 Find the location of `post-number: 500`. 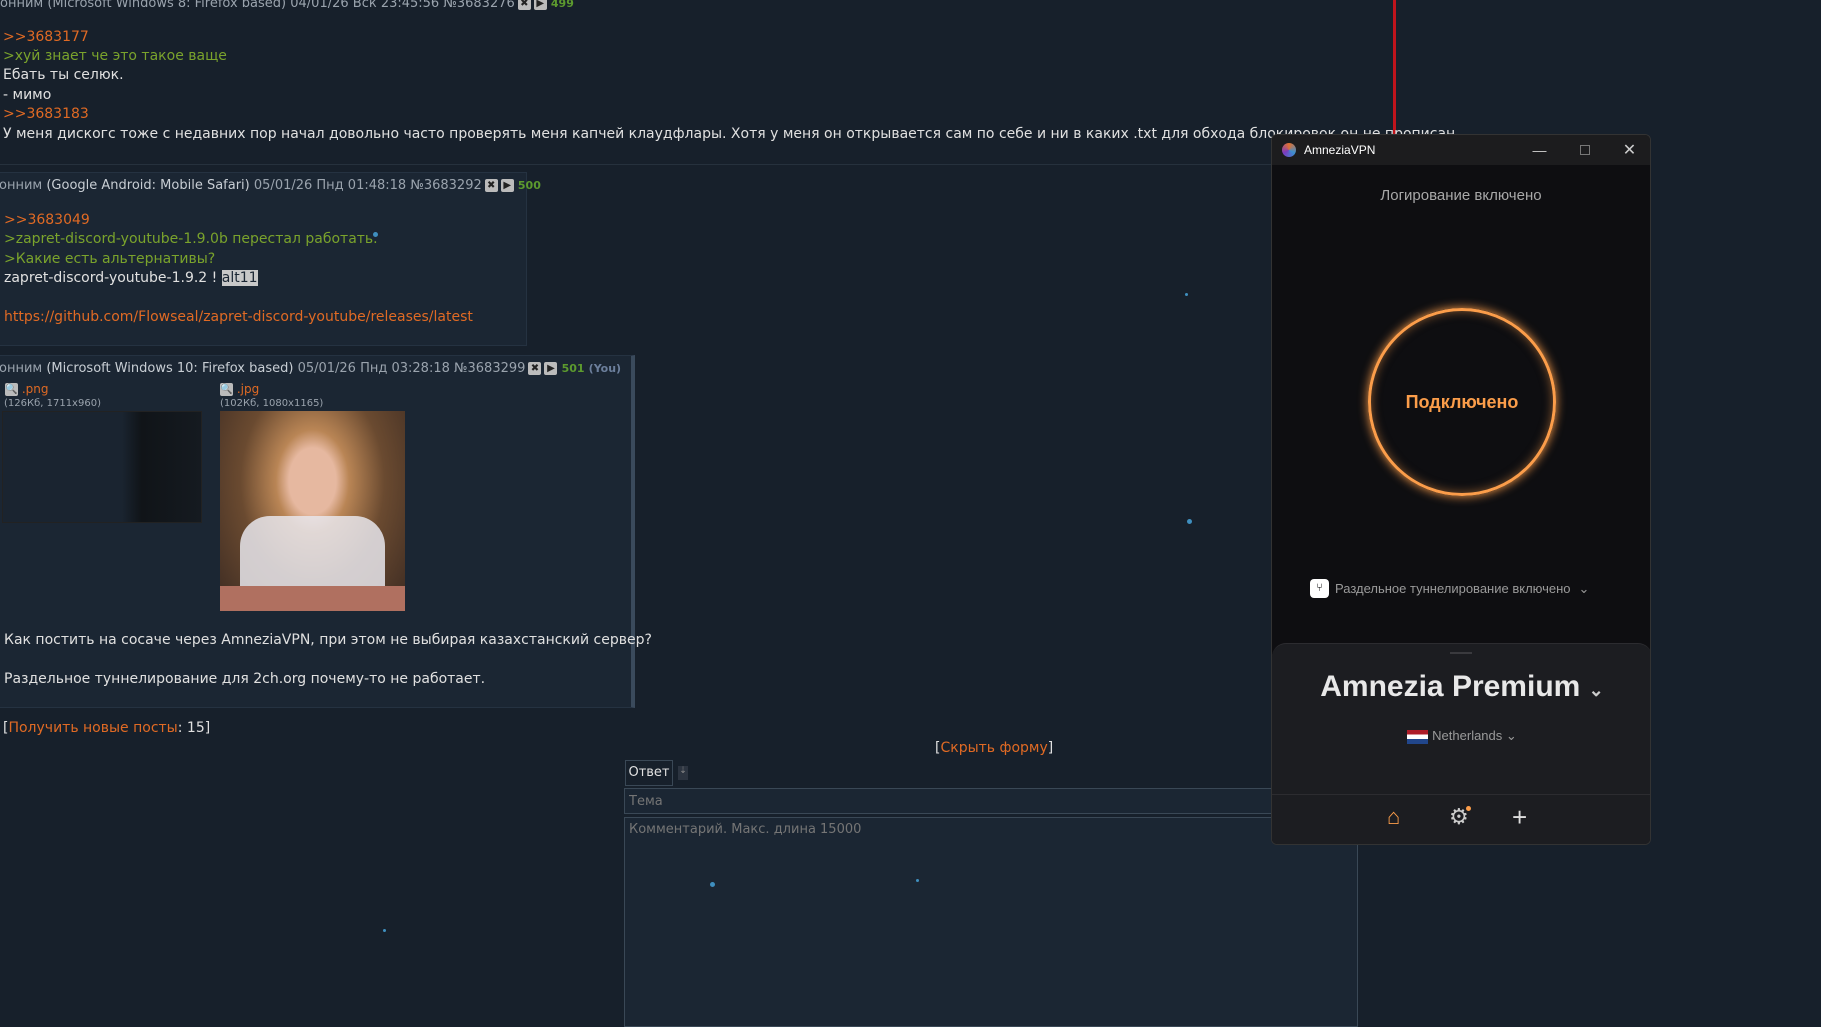

post-number: 500 is located at coordinates (529, 185).